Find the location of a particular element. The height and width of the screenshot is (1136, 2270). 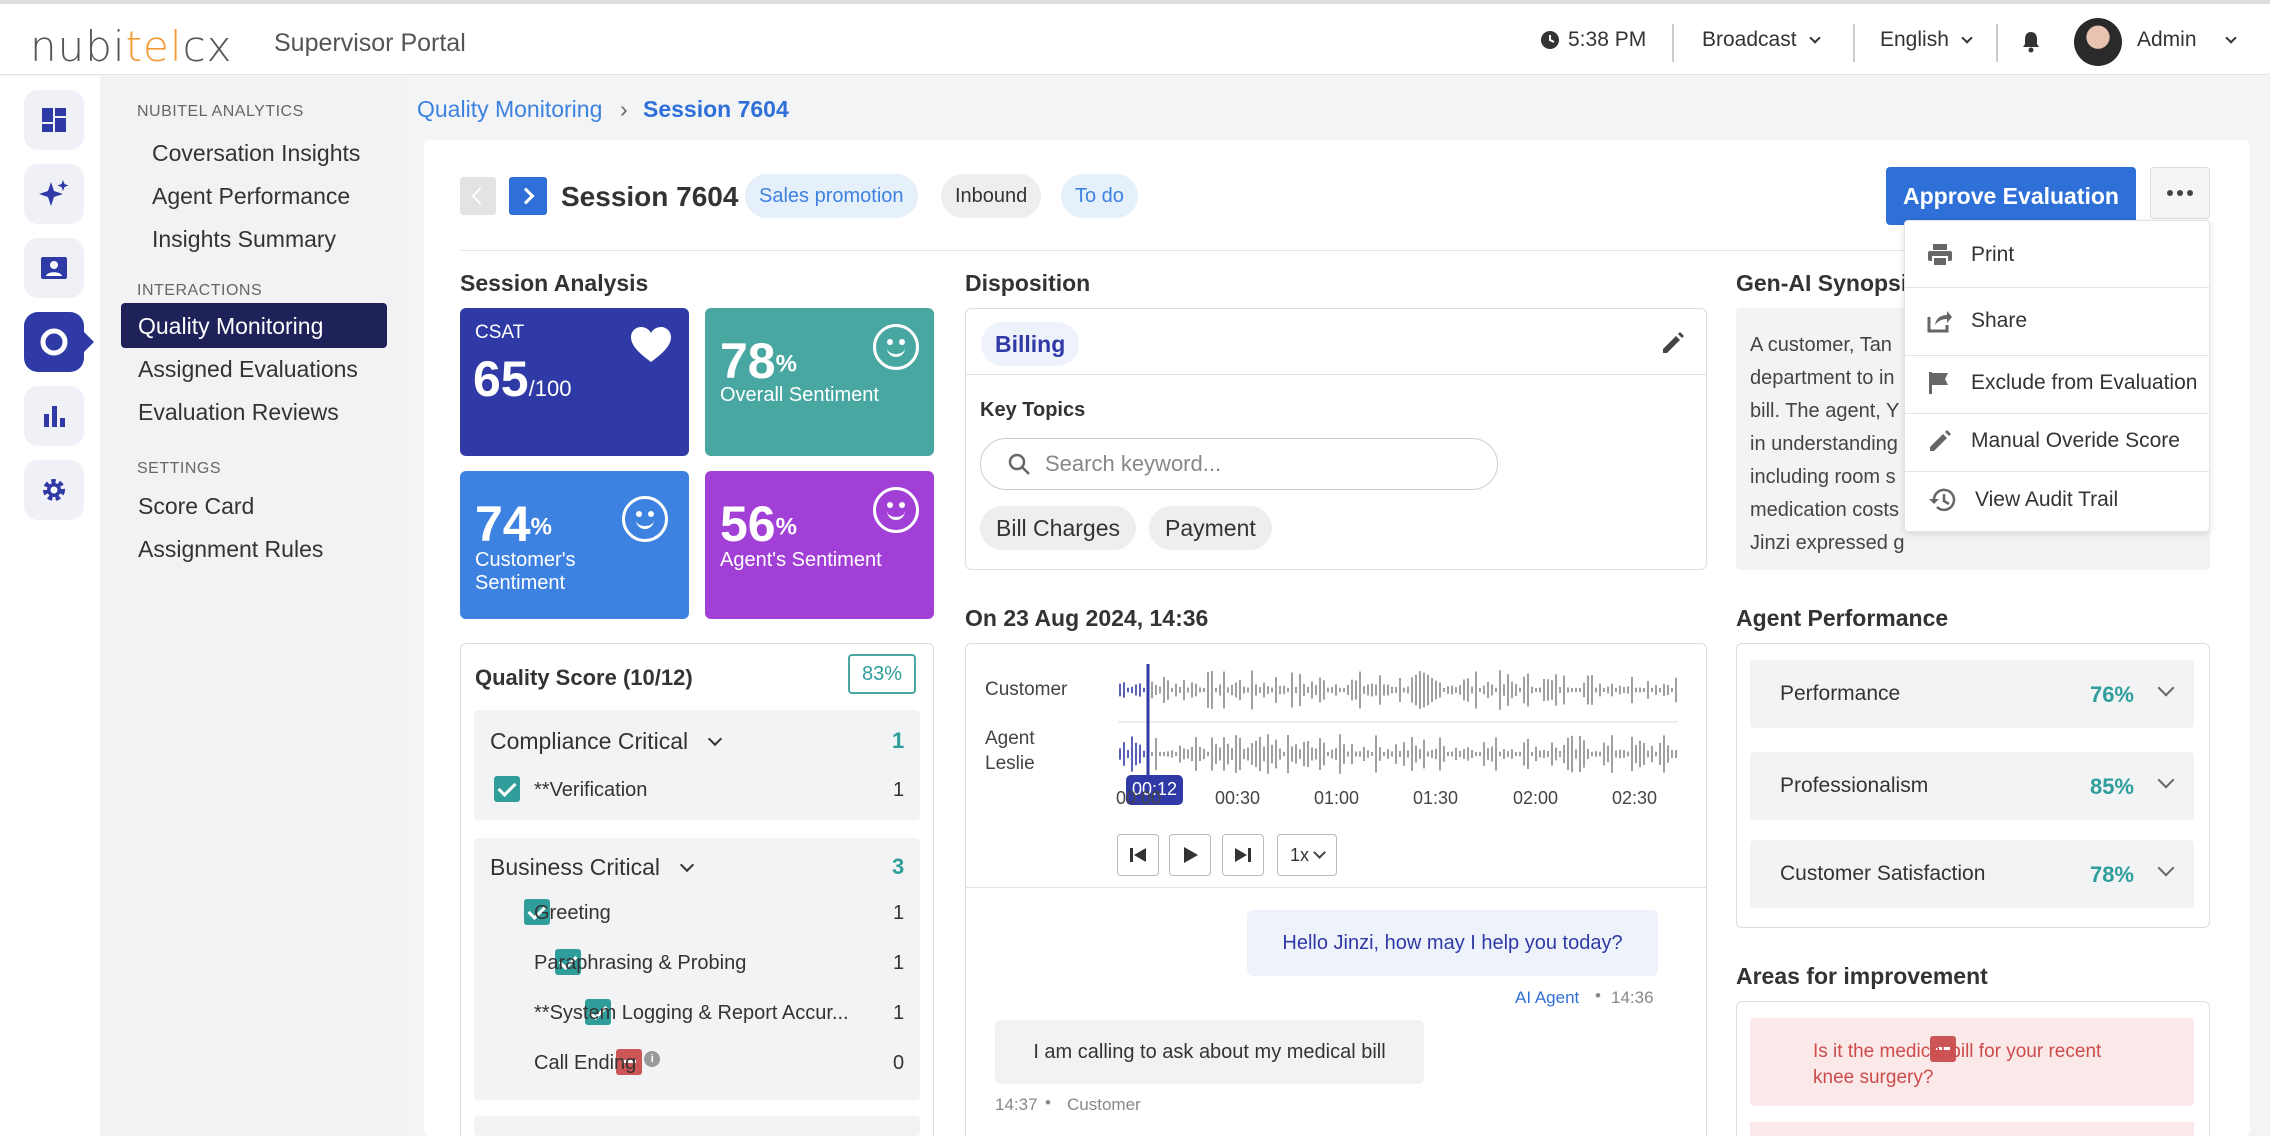

chevron-left-icon is located at coordinates (480, 196).